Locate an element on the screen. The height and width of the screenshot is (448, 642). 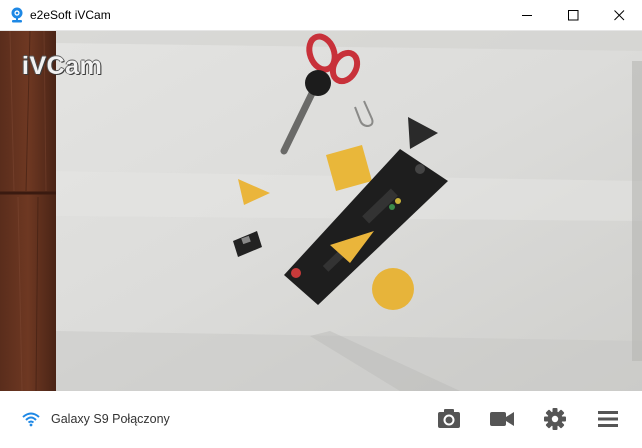
hamburger-menu-icon is located at coordinates (608, 419).